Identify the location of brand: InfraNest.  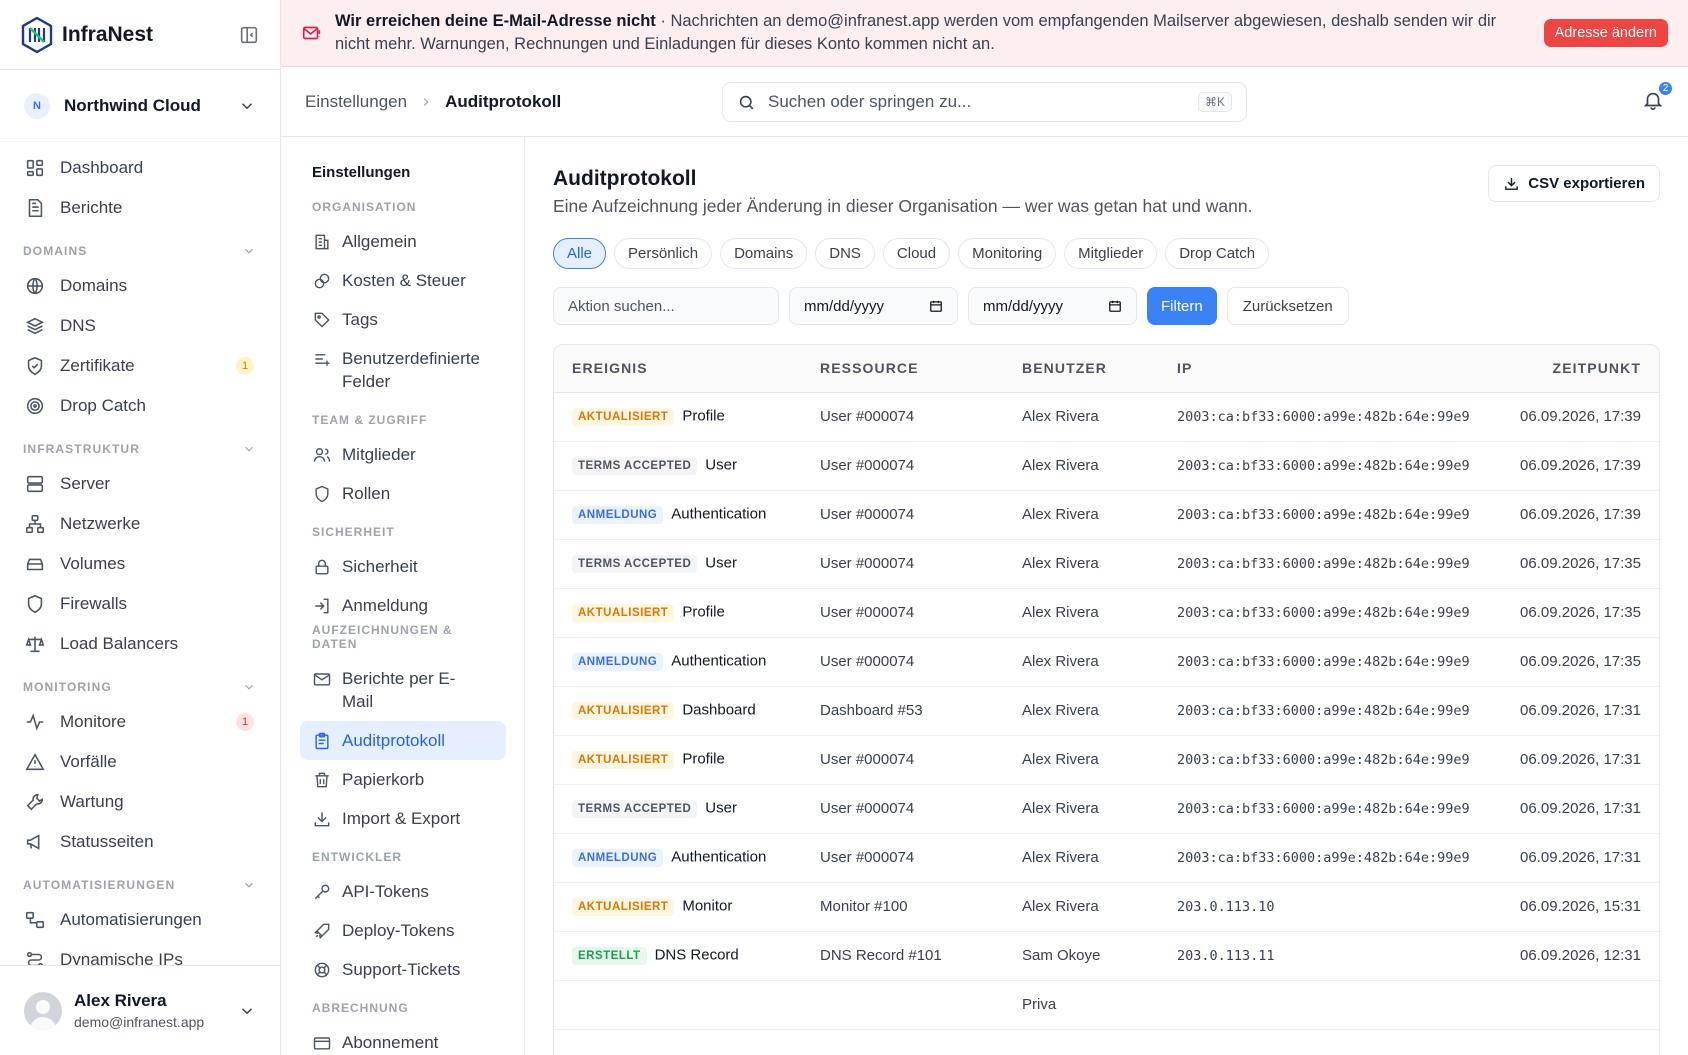
(140, 35).